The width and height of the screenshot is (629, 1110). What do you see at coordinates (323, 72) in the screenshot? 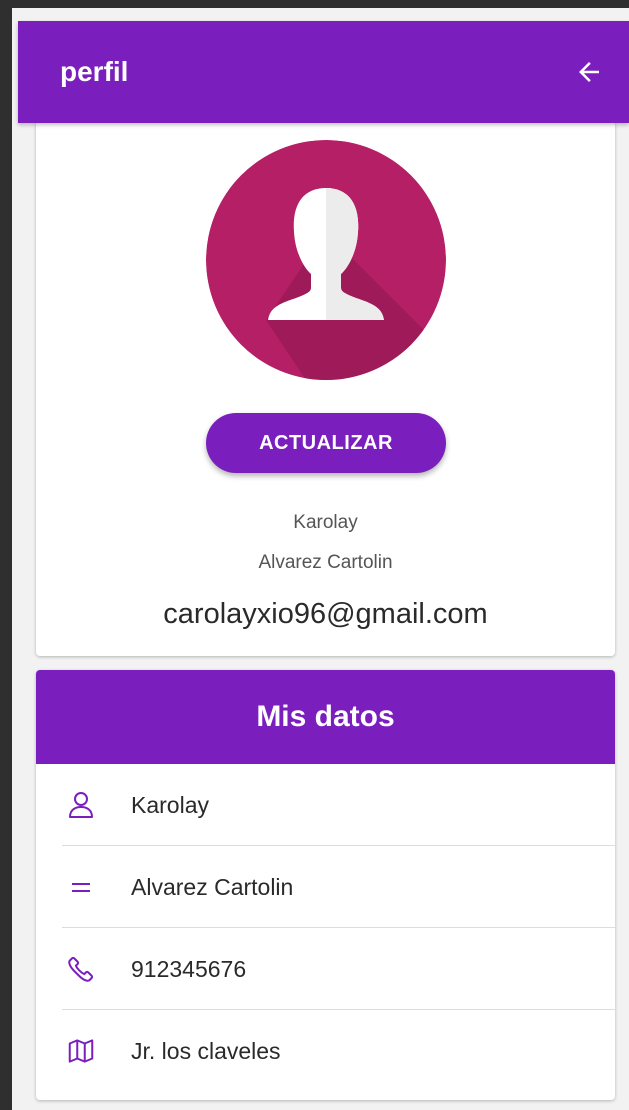
I see `app-bar: perfil` at bounding box center [323, 72].